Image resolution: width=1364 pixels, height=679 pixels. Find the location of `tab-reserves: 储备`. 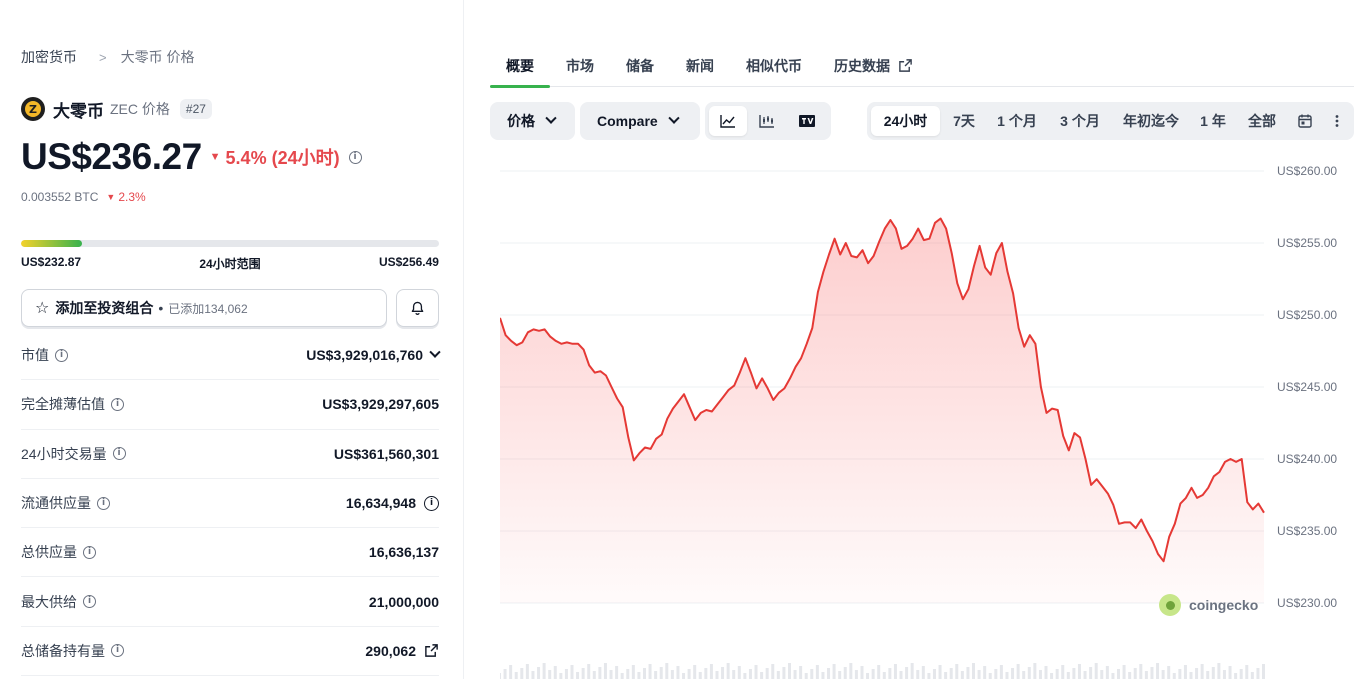

tab-reserves: 储备 is located at coordinates (640, 65).